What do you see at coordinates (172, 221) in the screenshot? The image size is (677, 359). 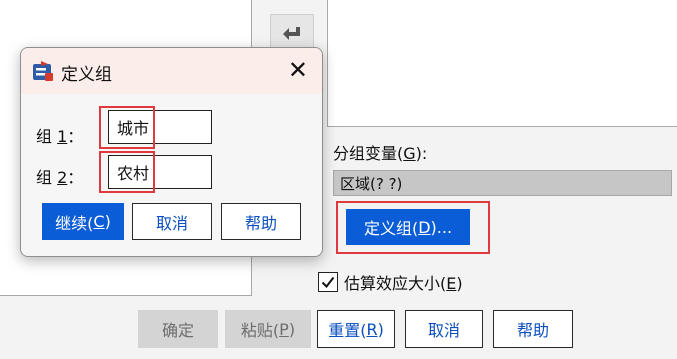 I see `dialog-cancel-button: 取消` at bounding box center [172, 221].